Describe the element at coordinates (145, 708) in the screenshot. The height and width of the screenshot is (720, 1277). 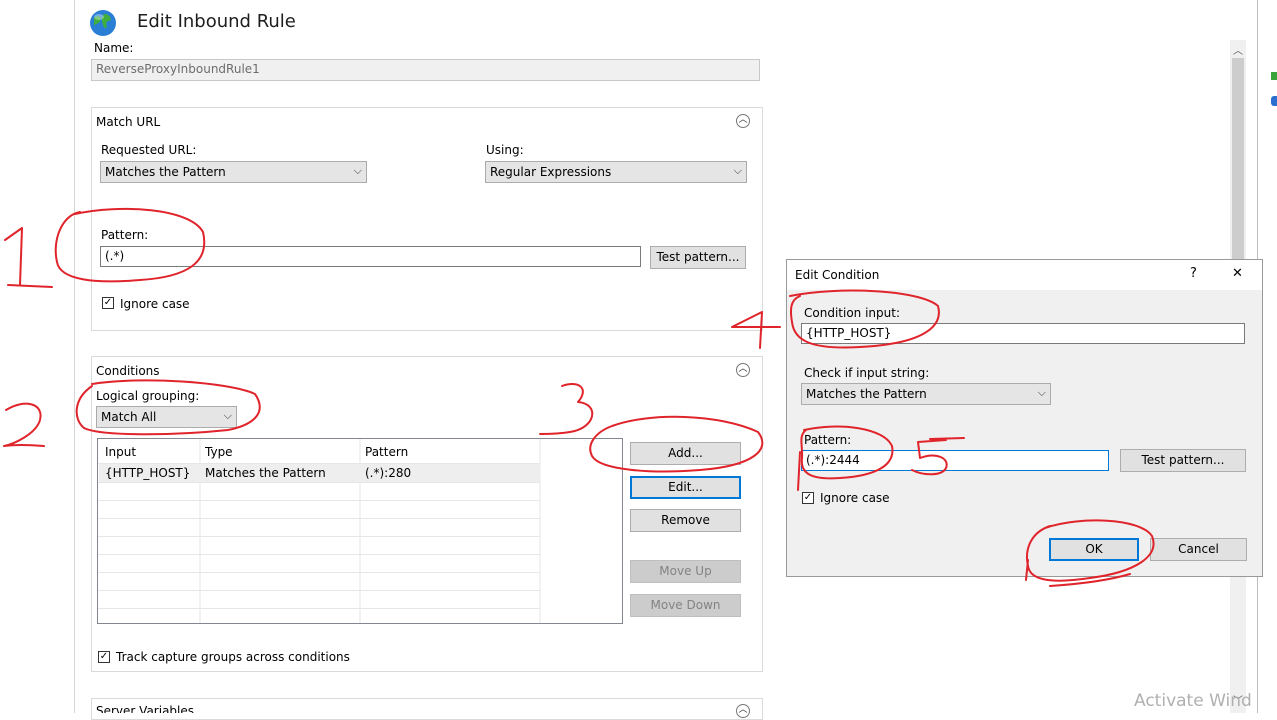
I see `server-variables-title: Server Variables` at that location.